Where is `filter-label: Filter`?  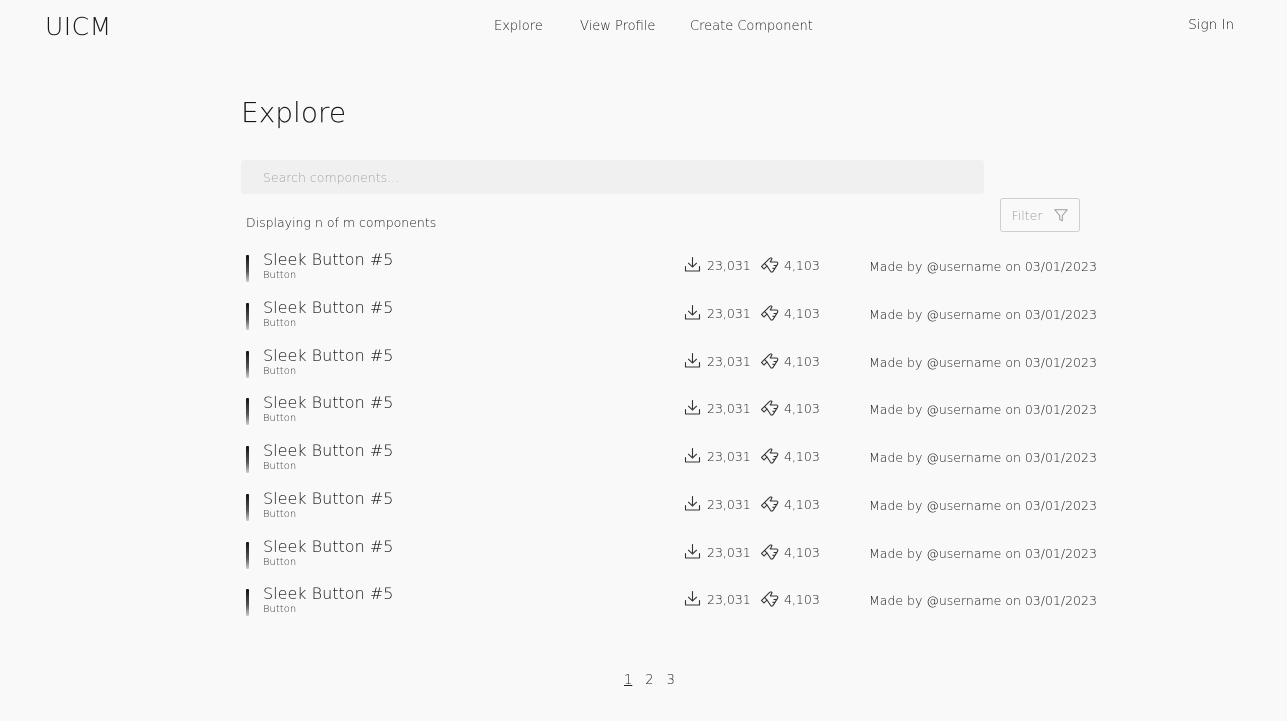 filter-label: Filter is located at coordinates (1027, 215).